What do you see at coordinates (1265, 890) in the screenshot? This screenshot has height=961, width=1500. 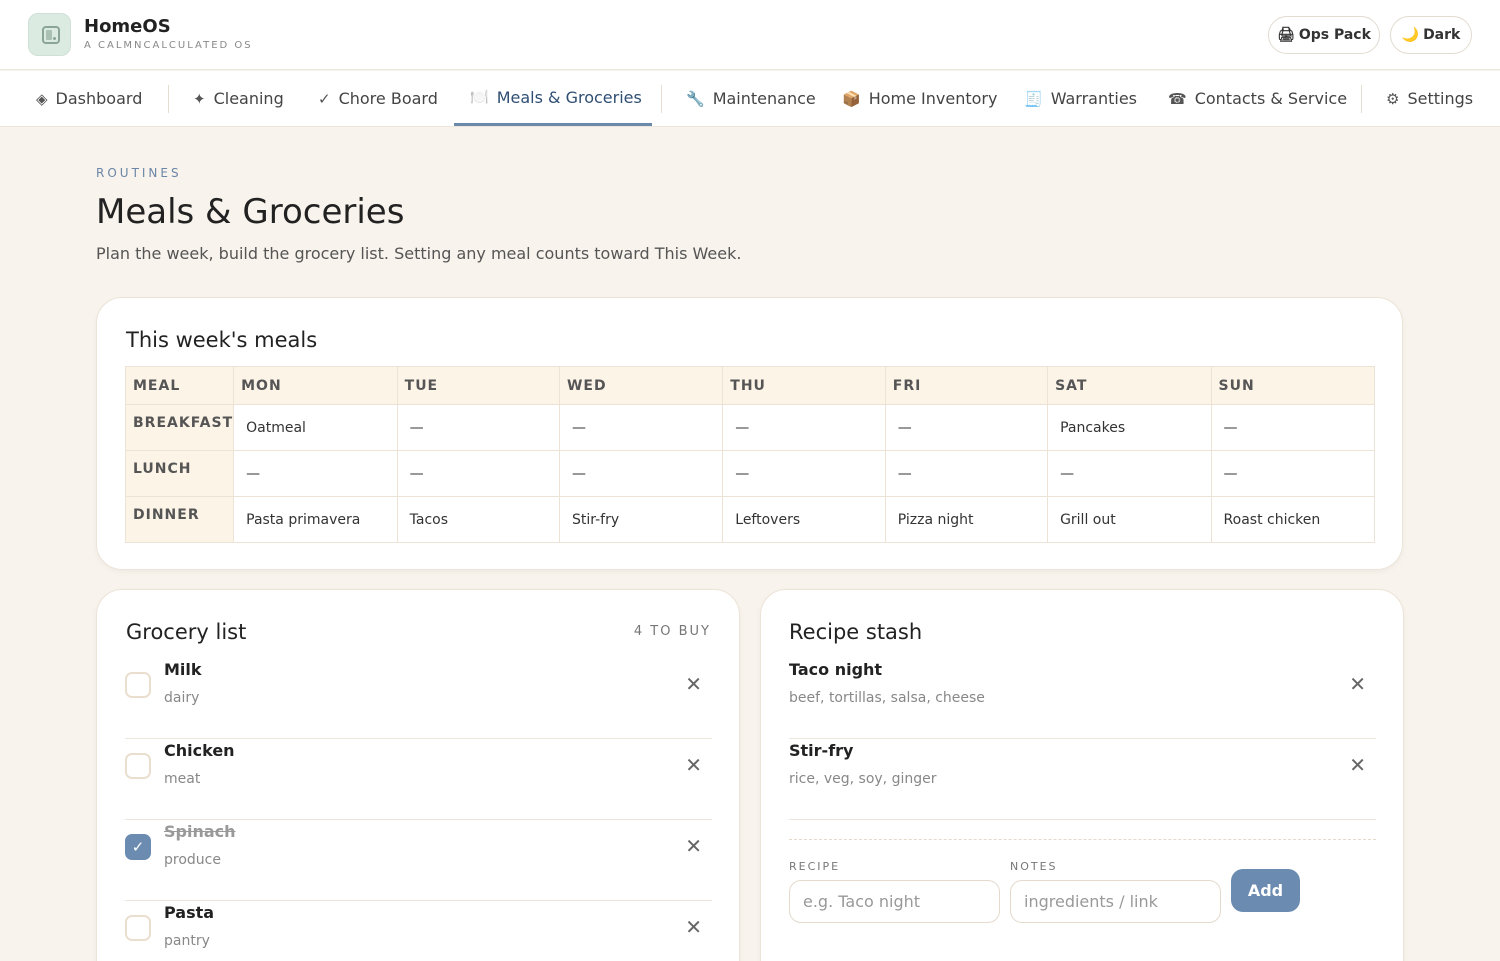 I see `add-recipe-button: Add` at bounding box center [1265, 890].